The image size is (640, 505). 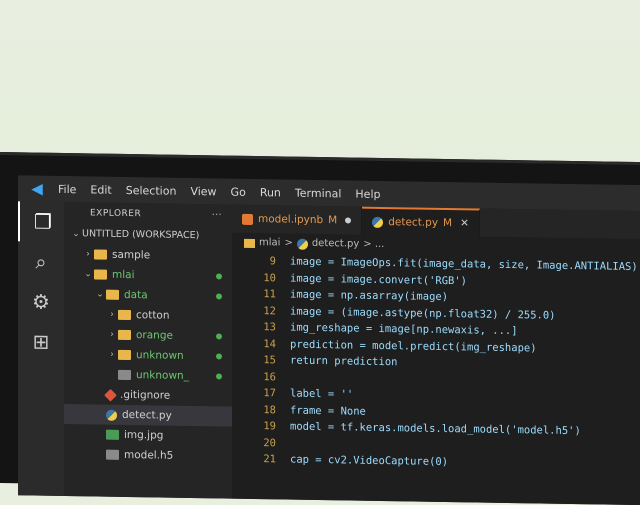 What do you see at coordinates (261, 409) in the screenshot?
I see `line-number: 18` at bounding box center [261, 409].